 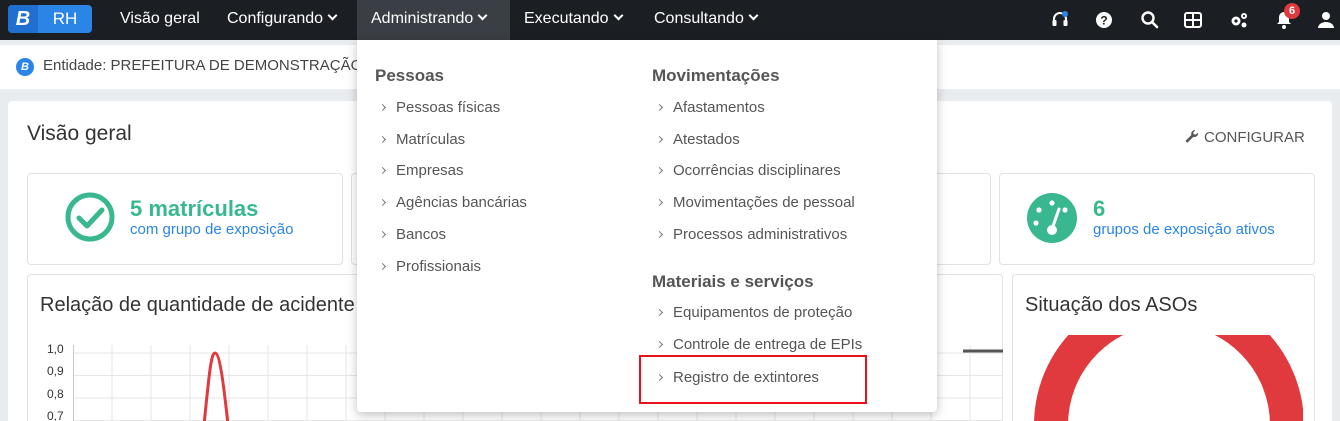 I want to click on menu-item-movimentacoes-de-pessoal: Movimentações de pessoal, so click(x=755, y=202).